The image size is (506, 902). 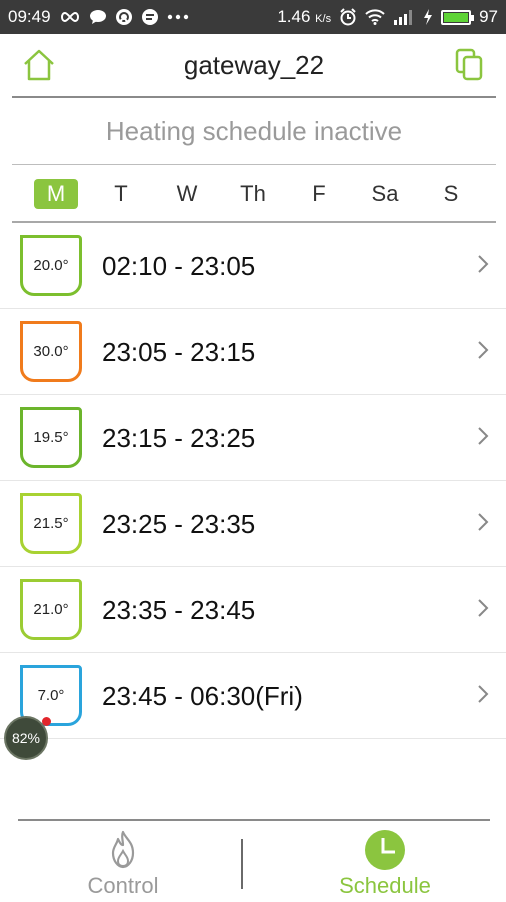 I want to click on charging-bolt-icon, so click(x=428, y=17).